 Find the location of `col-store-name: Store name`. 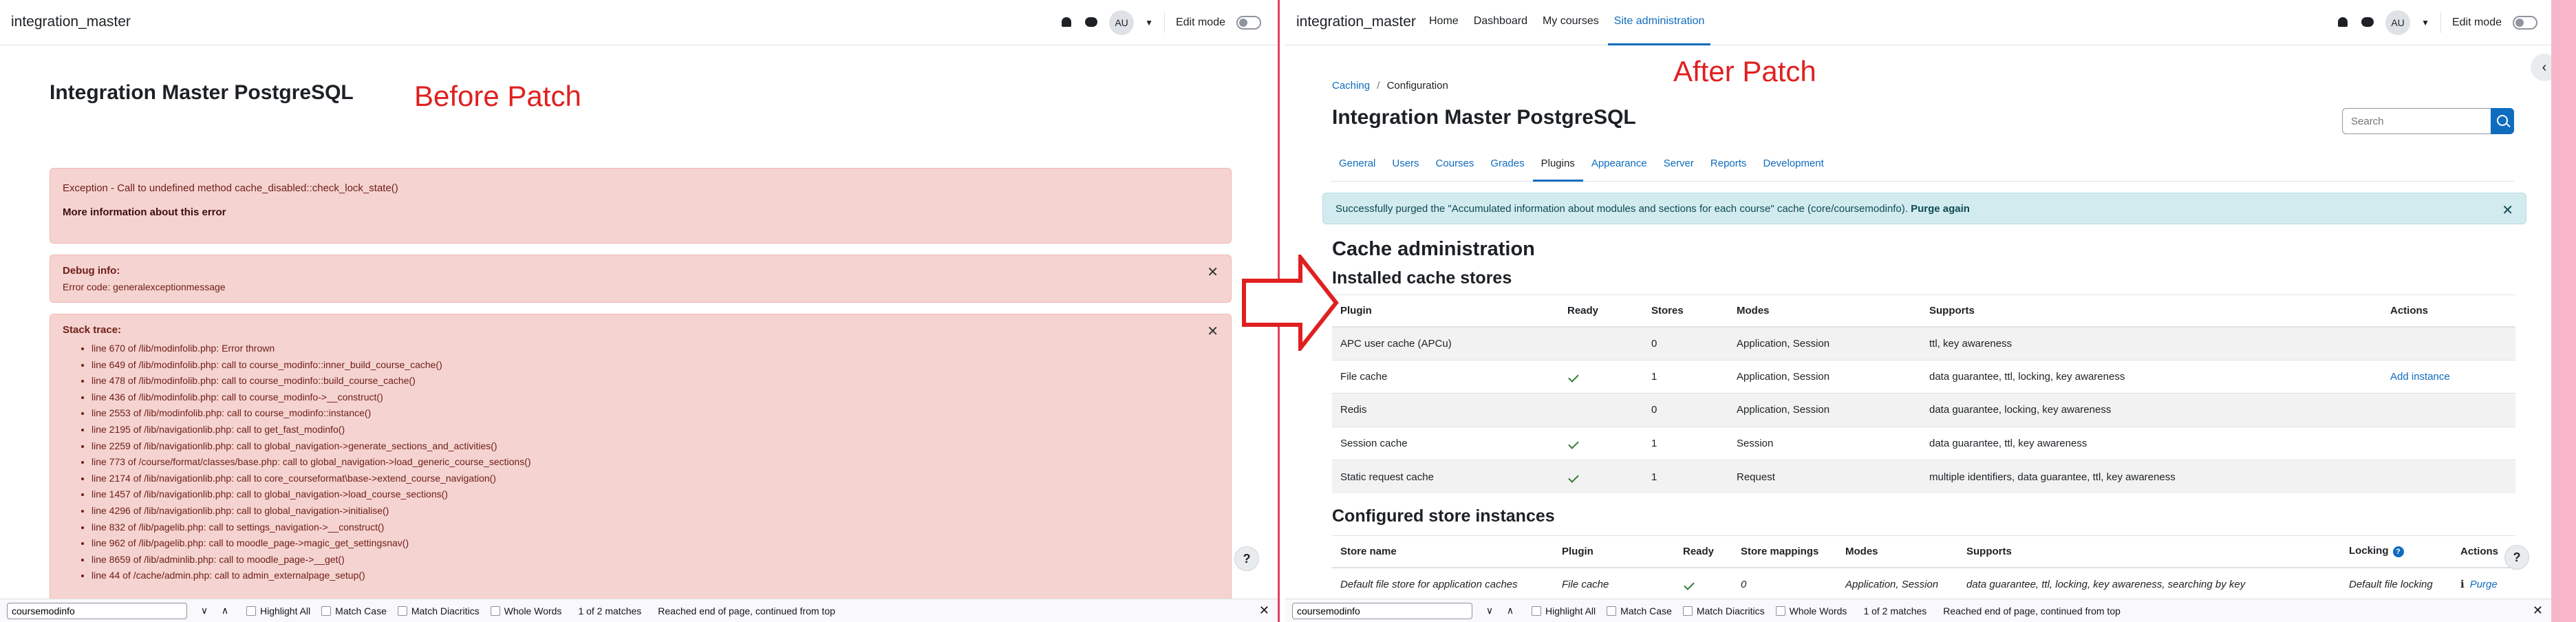

col-store-name: Store name is located at coordinates (1443, 551).